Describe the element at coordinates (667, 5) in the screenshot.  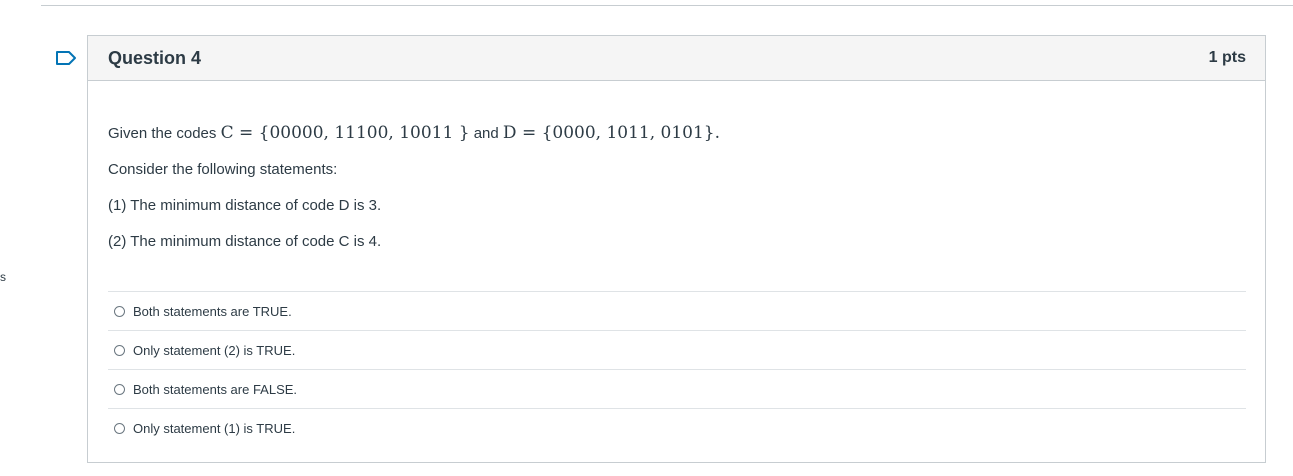
I see `top-divider` at that location.